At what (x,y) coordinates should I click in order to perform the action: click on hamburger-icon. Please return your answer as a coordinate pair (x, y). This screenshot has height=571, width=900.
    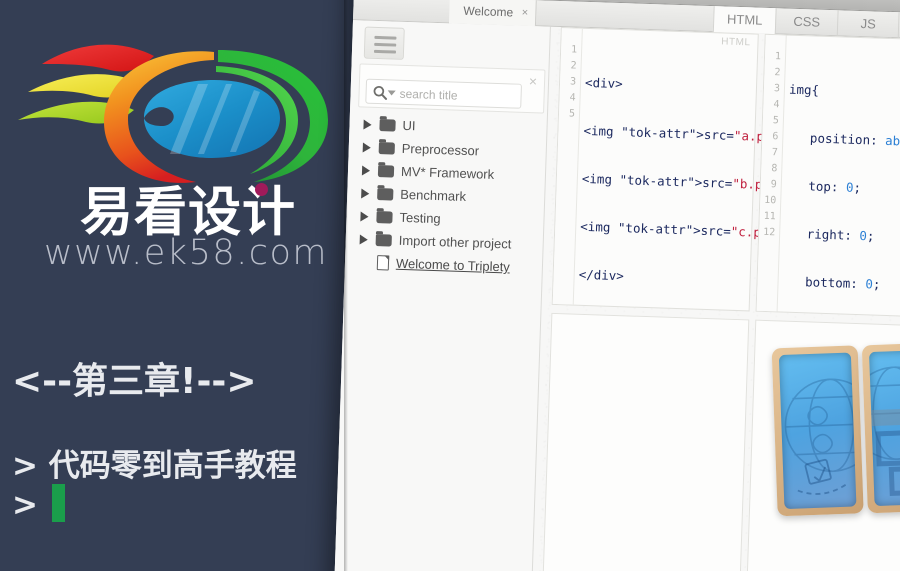
    Looking at the image, I should click on (384, 43).